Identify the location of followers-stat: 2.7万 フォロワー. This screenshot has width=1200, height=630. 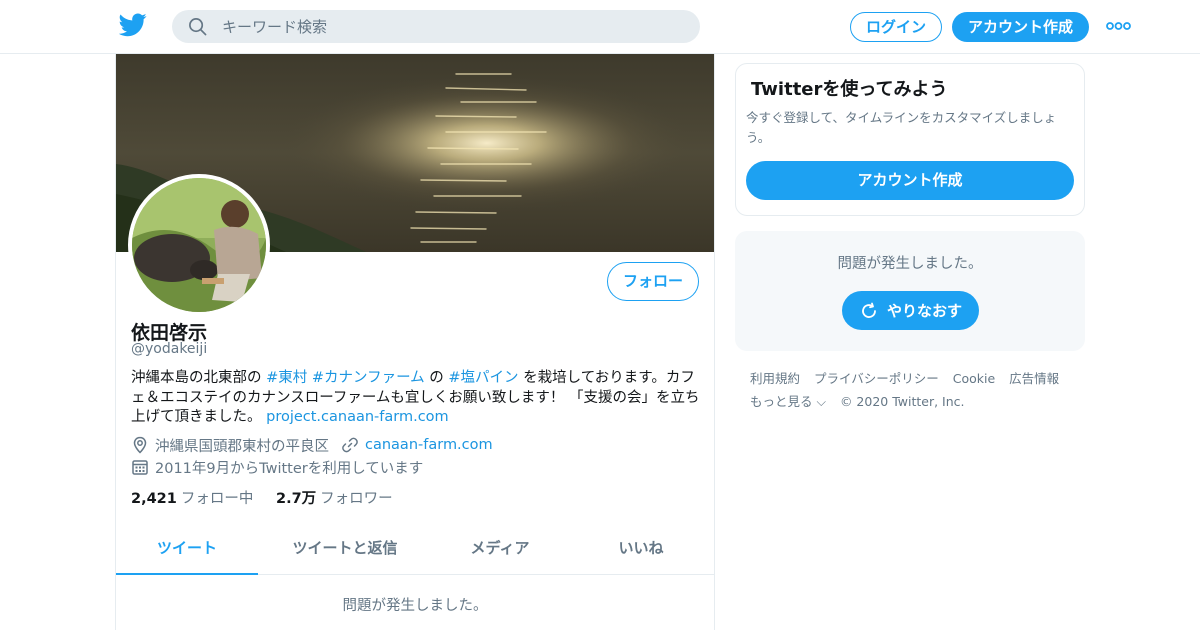
(334, 497).